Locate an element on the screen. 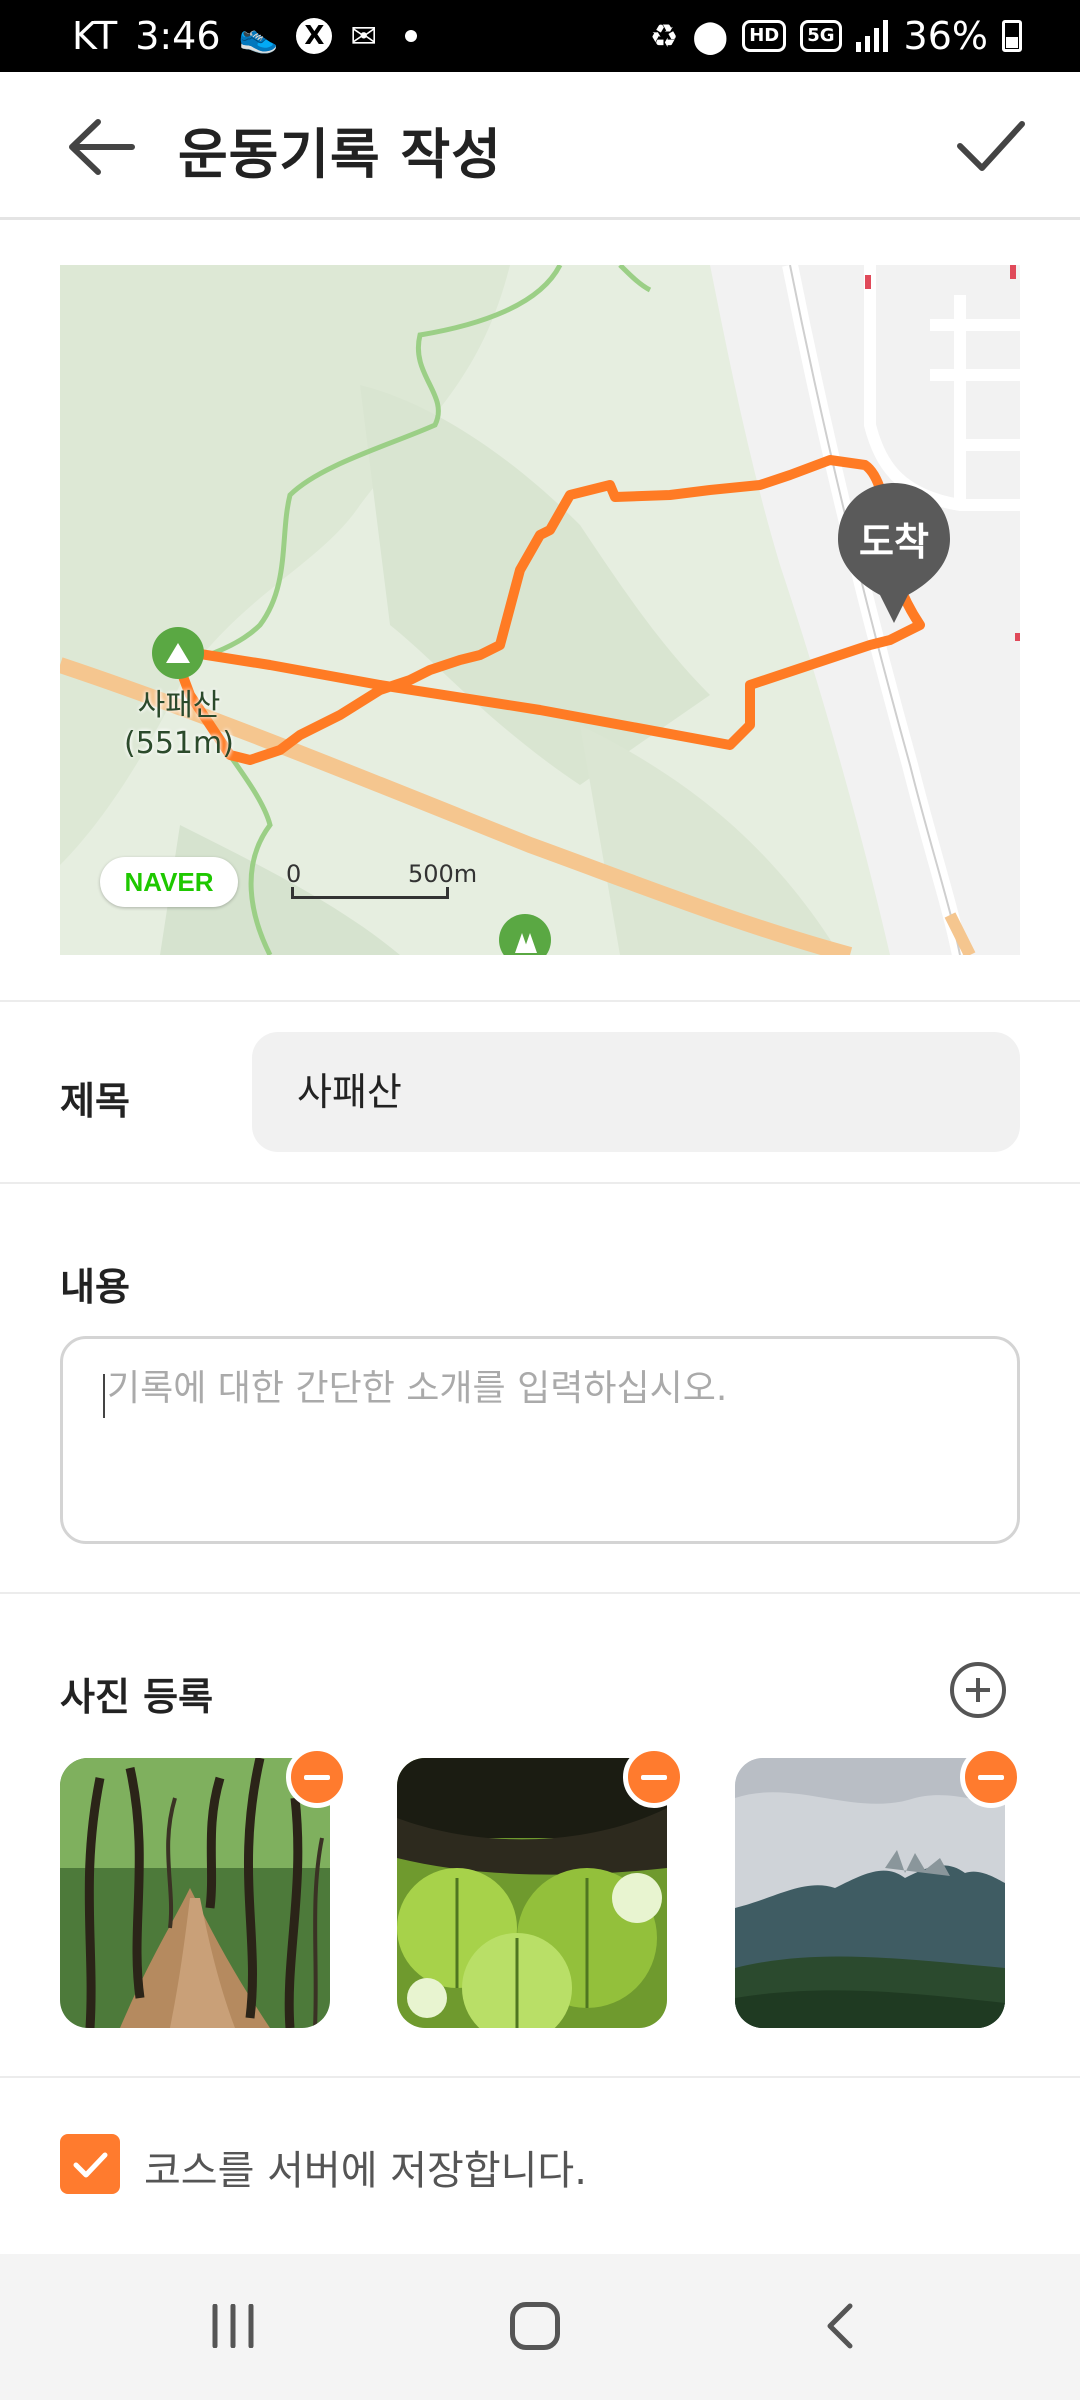 The width and height of the screenshot is (1080, 2400). arrival-marker-label: 도착 is located at coordinates (894, 542).